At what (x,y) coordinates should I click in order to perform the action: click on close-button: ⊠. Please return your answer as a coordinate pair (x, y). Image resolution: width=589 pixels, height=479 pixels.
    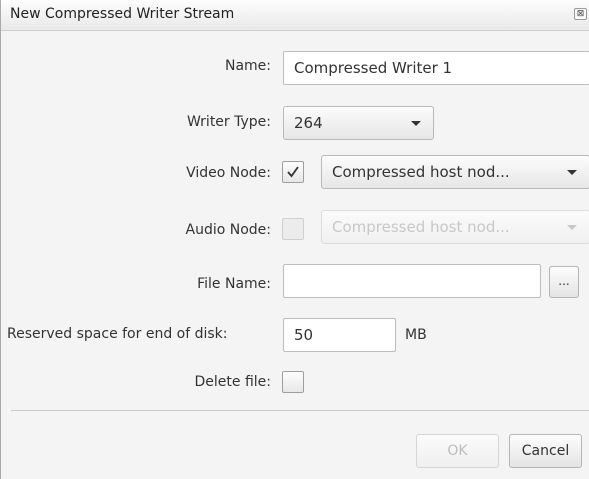
    Looking at the image, I should click on (580, 14).